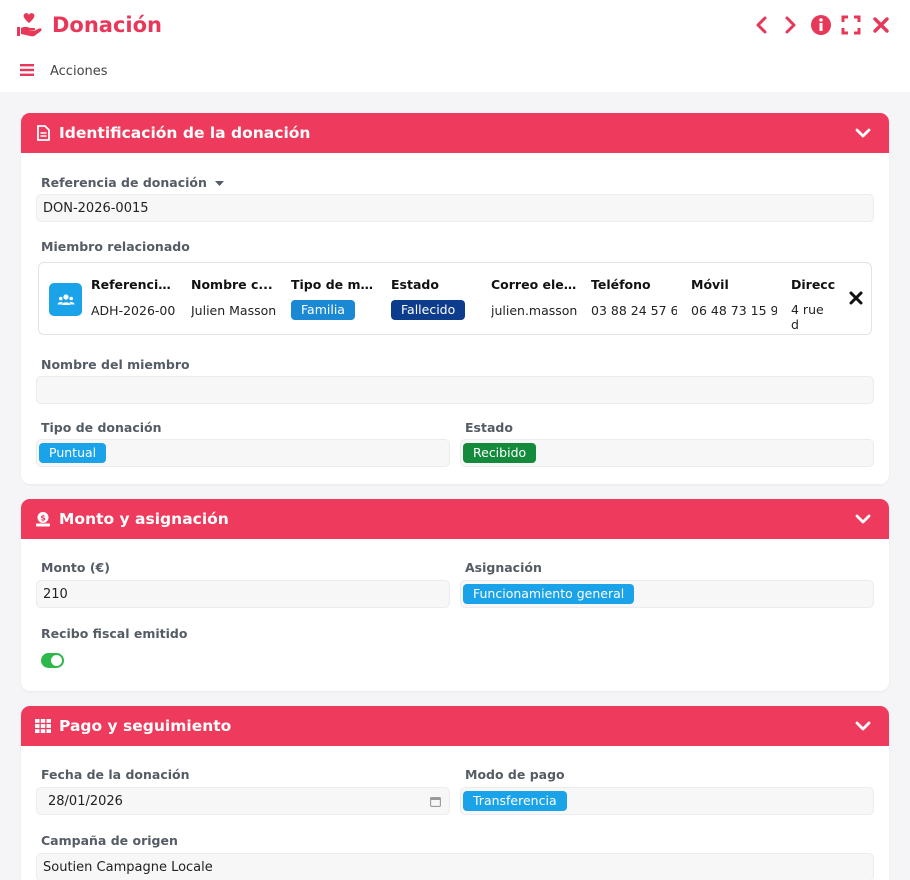 This screenshot has width=910, height=880. Describe the element at coordinates (114, 633) in the screenshot. I see `receipt-label: Recibo fiscal emitido` at that location.